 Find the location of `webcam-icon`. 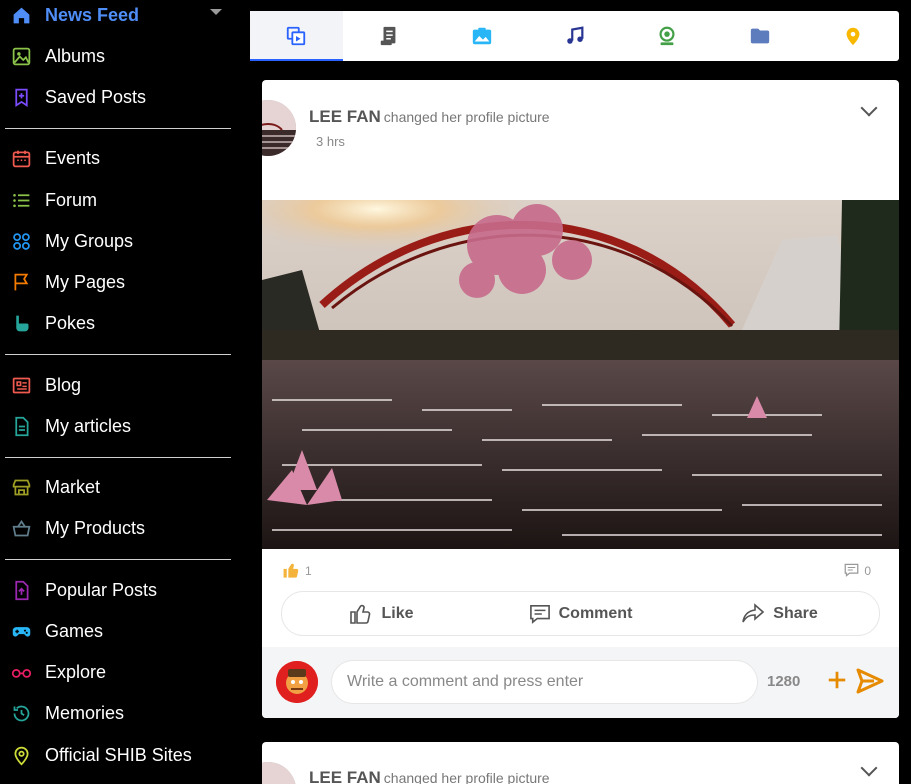

webcam-icon is located at coordinates (667, 36).